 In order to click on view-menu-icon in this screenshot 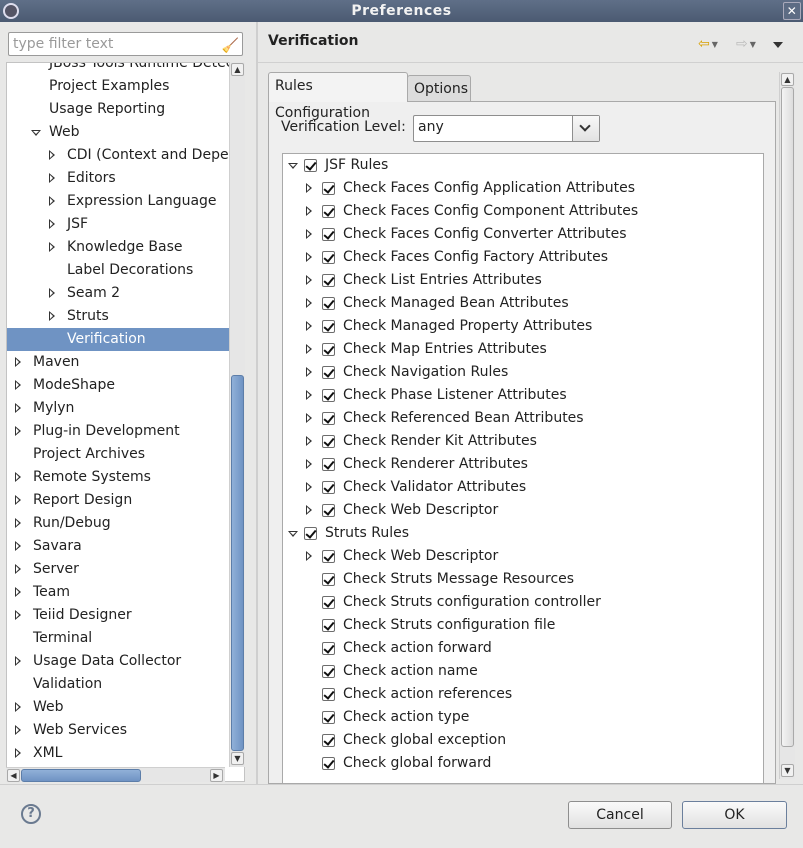, I will do `click(778, 45)`.